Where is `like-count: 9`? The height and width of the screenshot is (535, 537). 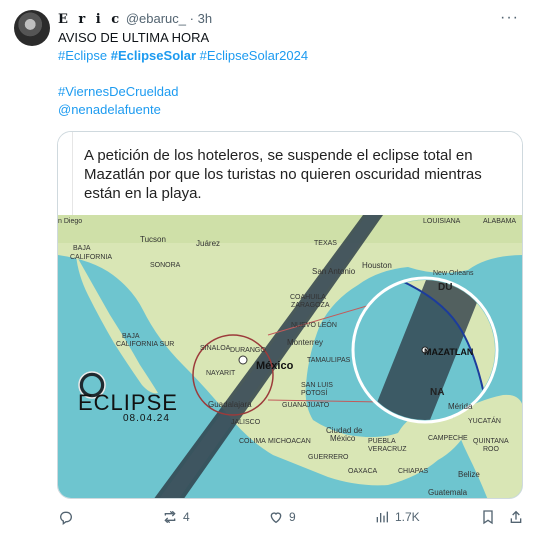 like-count: 9 is located at coordinates (292, 517).